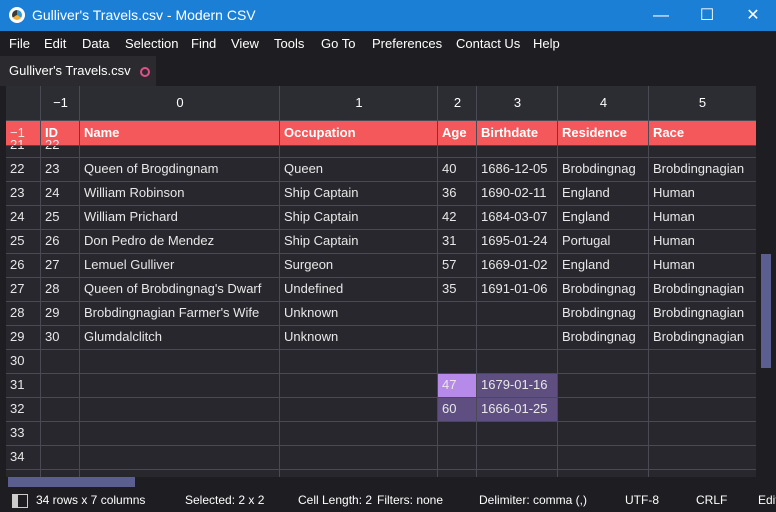  Describe the element at coordinates (546, 43) in the screenshot. I see `menu-help: Help` at that location.